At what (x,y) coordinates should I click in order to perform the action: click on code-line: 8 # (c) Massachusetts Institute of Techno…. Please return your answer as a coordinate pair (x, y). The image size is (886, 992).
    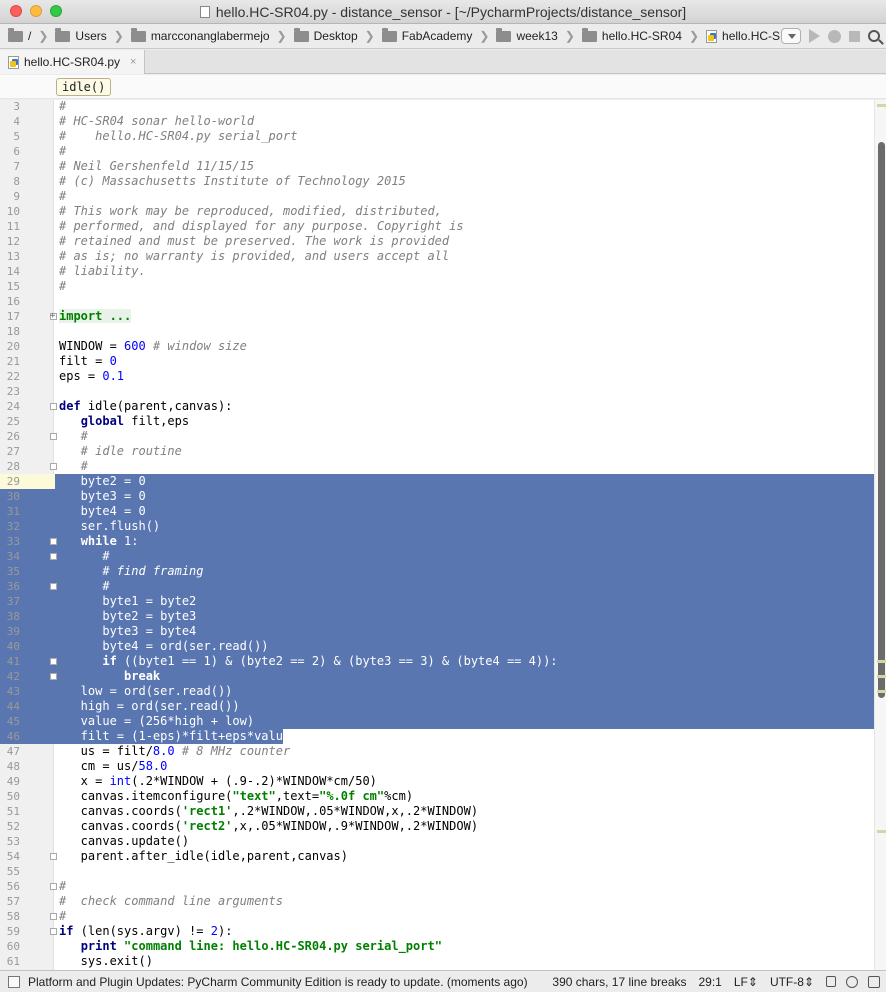
    Looking at the image, I should click on (437, 181).